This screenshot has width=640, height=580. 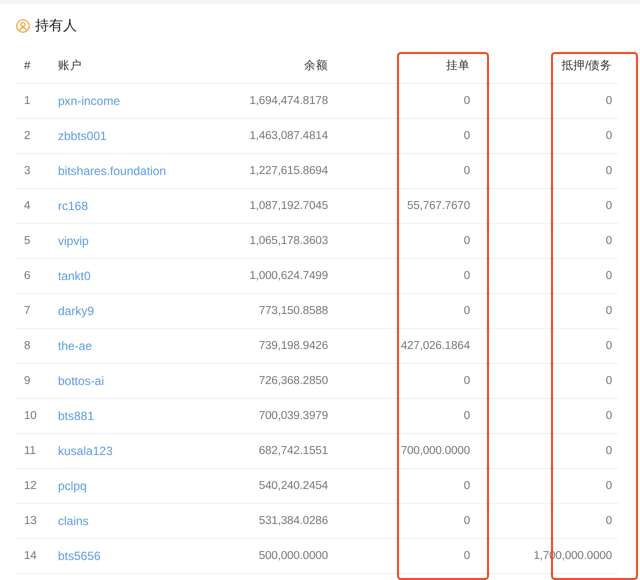 I want to click on account-link: clains, so click(x=73, y=521).